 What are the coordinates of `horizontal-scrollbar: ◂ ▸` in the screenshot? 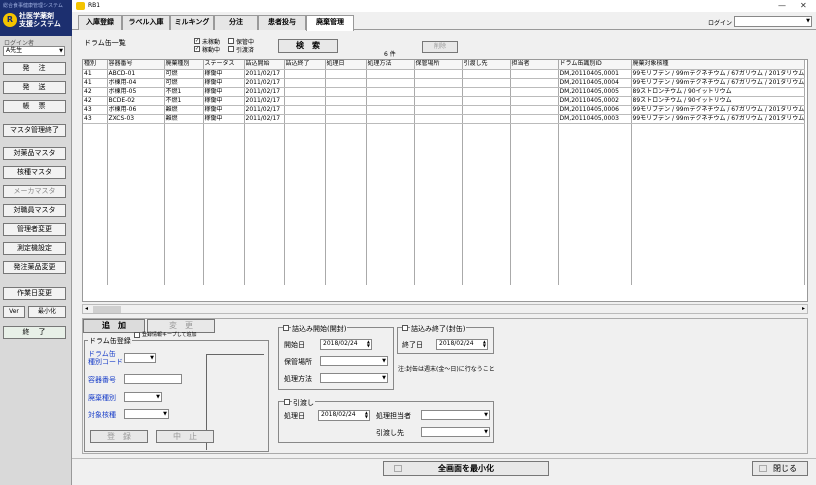 It's located at (445, 309).